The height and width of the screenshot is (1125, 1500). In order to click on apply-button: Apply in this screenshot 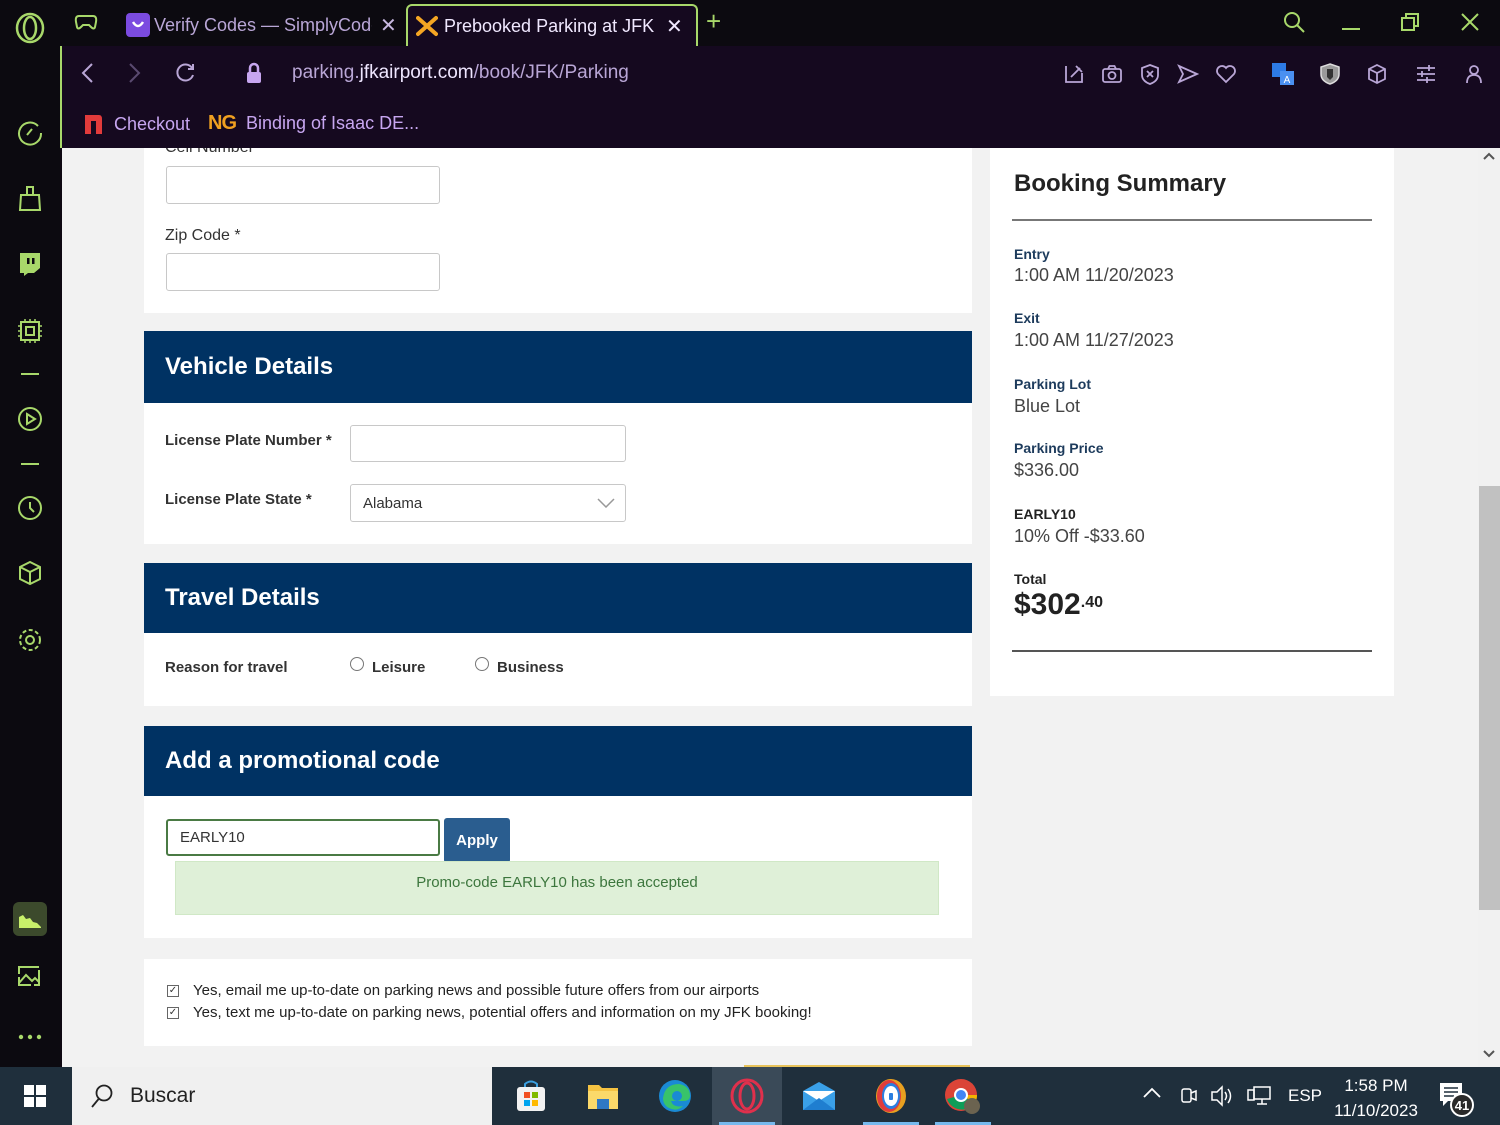, I will do `click(477, 840)`.